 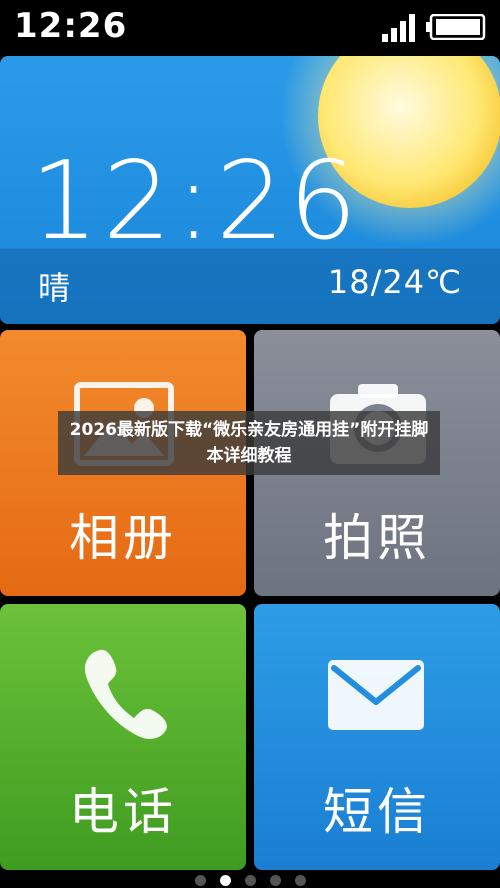 I want to click on weather-temperature: 18/24℃, so click(x=394, y=282).